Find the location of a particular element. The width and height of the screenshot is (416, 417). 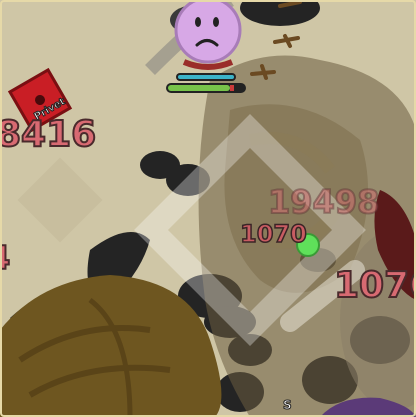

damage-number-edge: 4 is located at coordinates (5, 258).